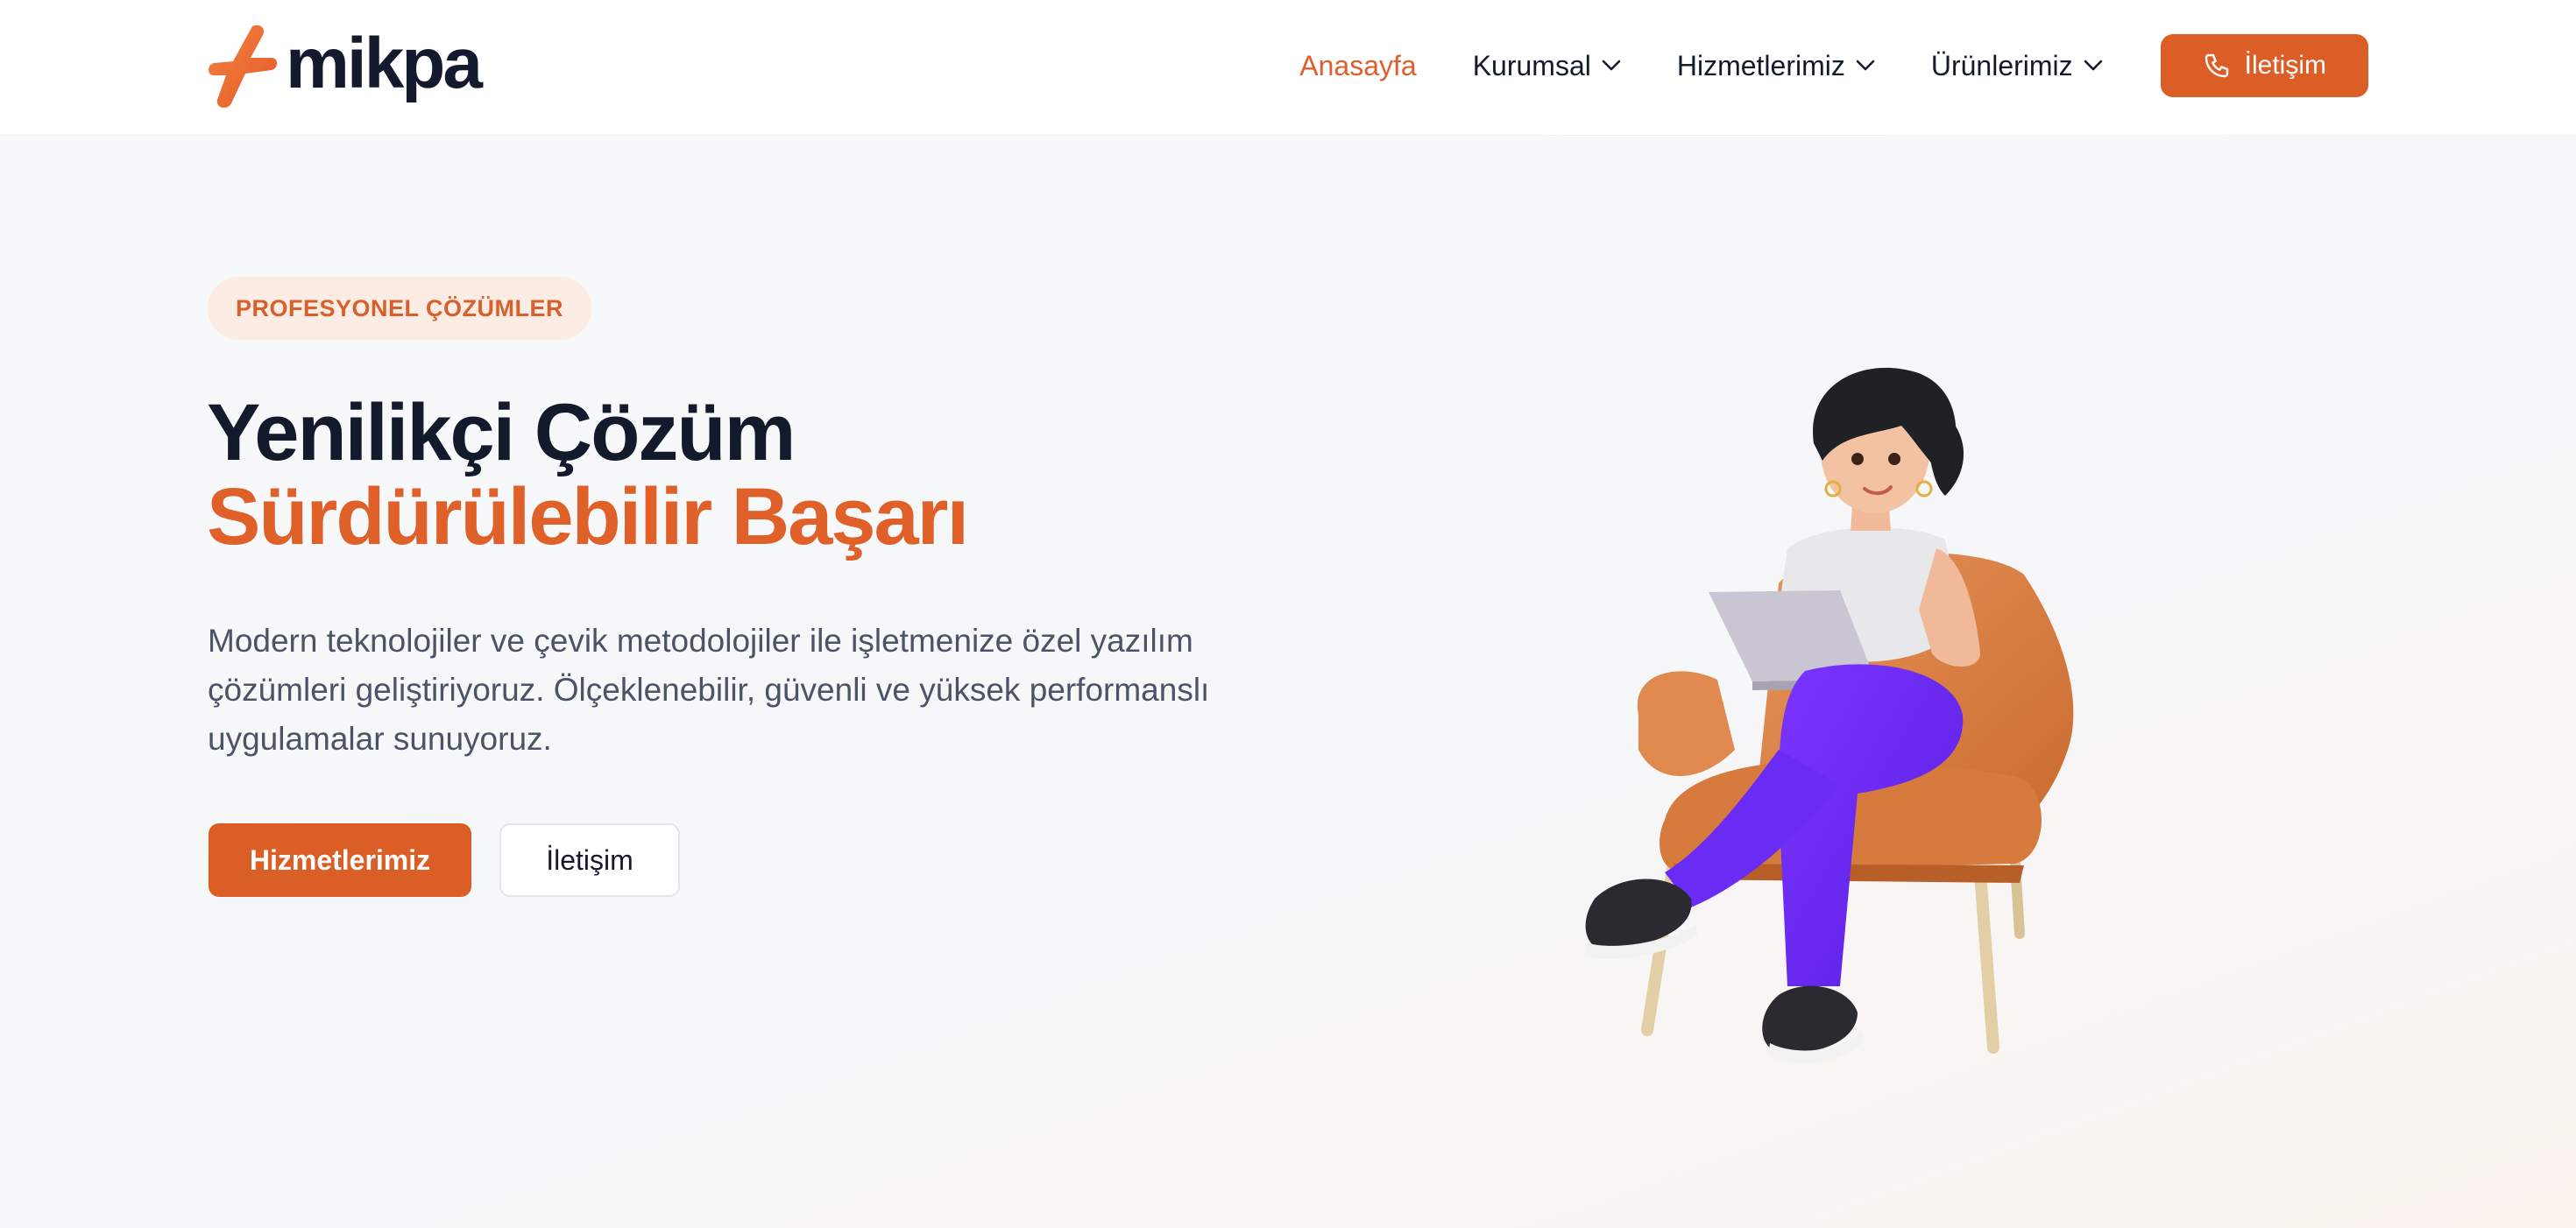  Describe the element at coordinates (2285, 65) in the screenshot. I see `contact-button-label: İletişim` at that location.